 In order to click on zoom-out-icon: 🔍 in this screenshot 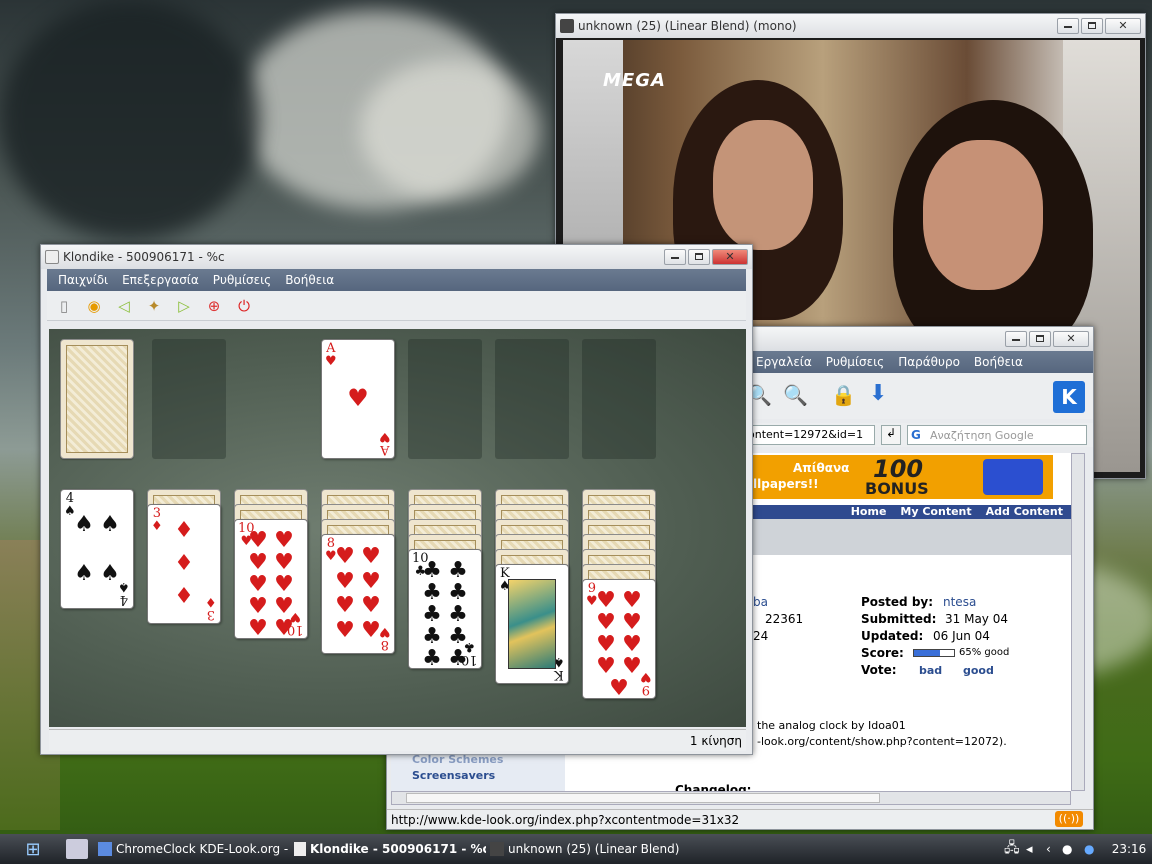, I will do `click(795, 395)`.